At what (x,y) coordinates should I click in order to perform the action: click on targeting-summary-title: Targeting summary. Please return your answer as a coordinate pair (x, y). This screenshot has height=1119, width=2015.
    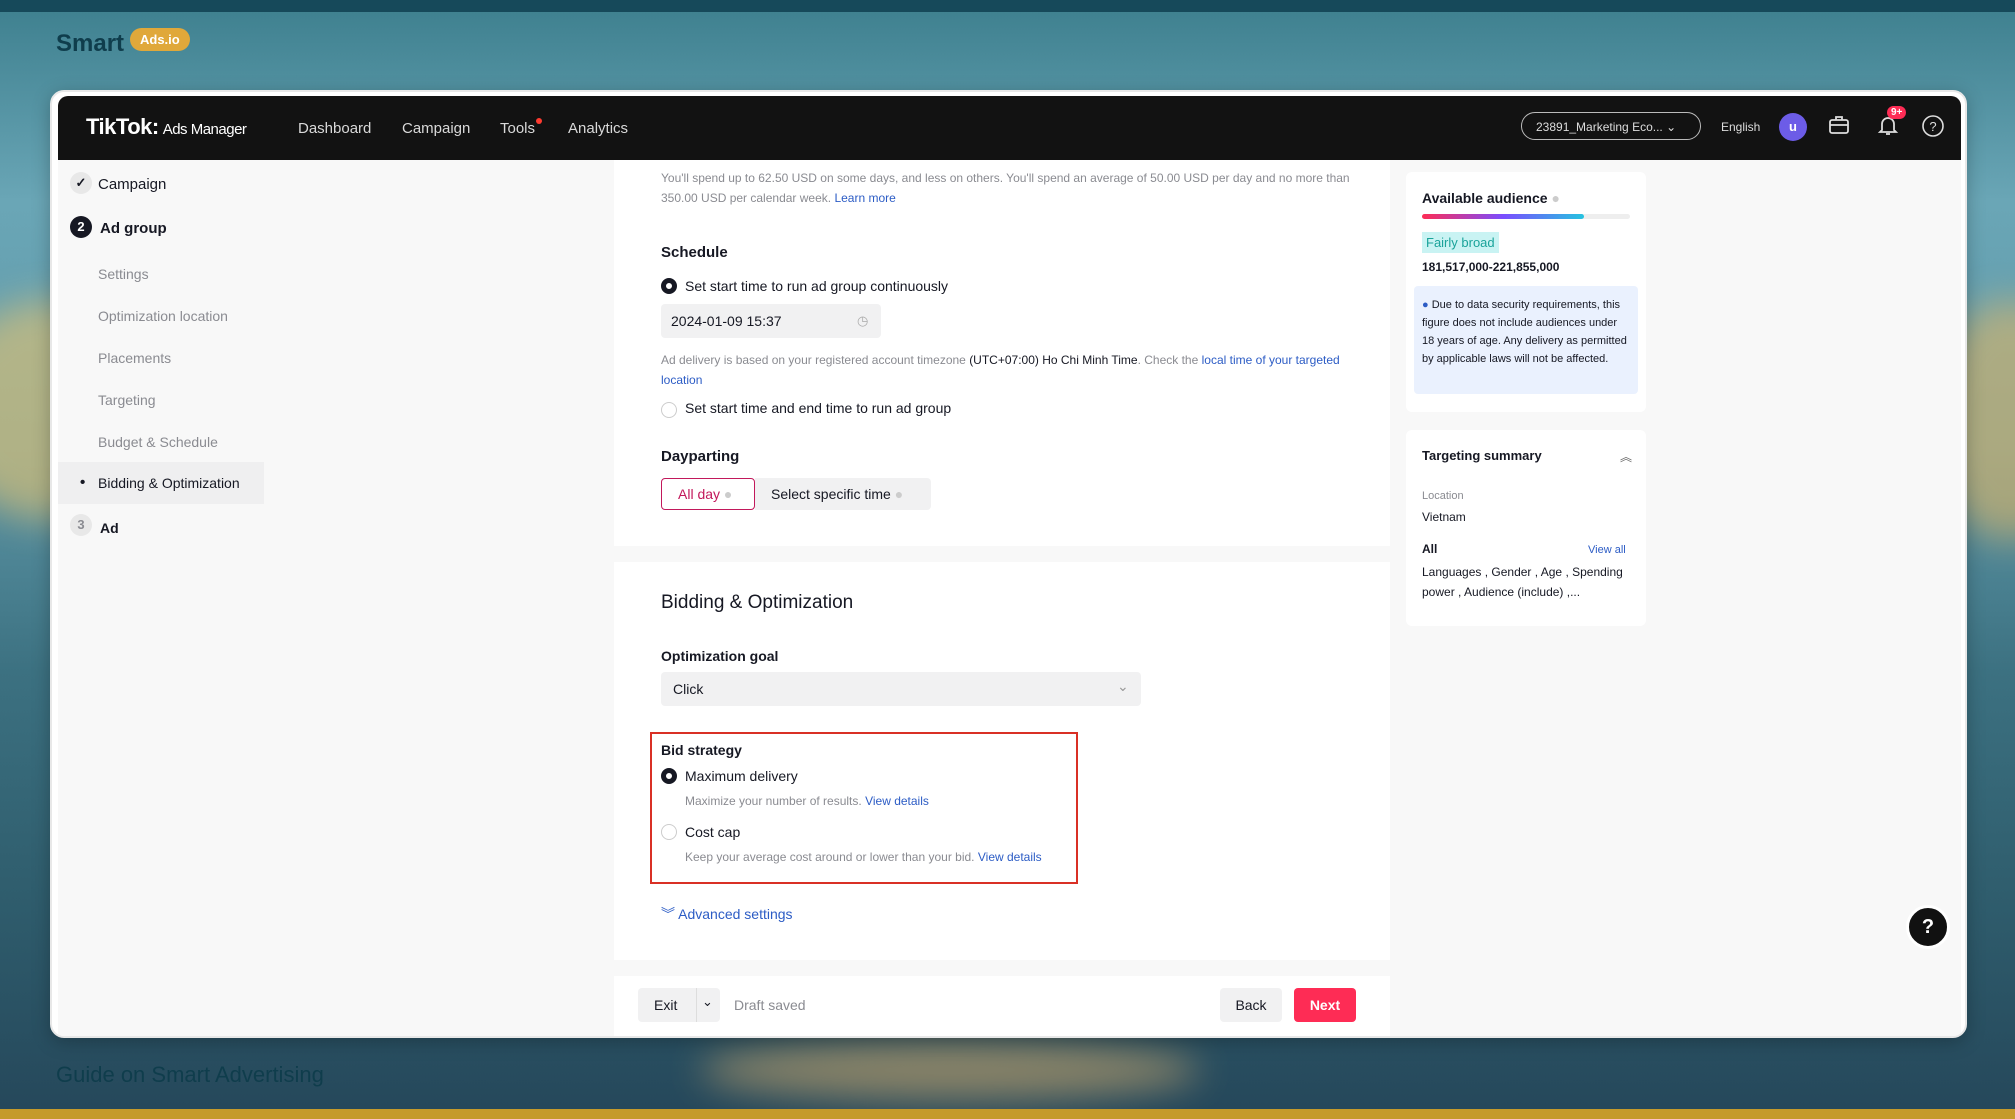
    Looking at the image, I should click on (1482, 455).